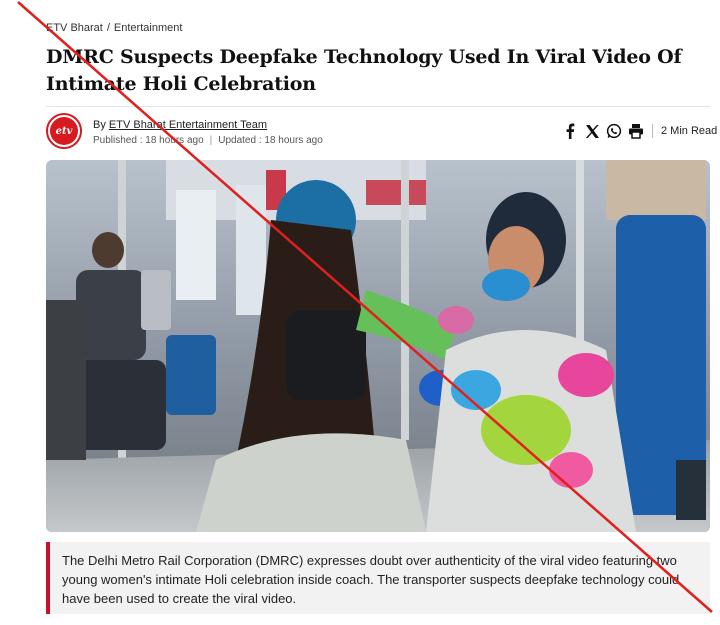  What do you see at coordinates (592, 131) in the screenshot?
I see `x-icon` at bounding box center [592, 131].